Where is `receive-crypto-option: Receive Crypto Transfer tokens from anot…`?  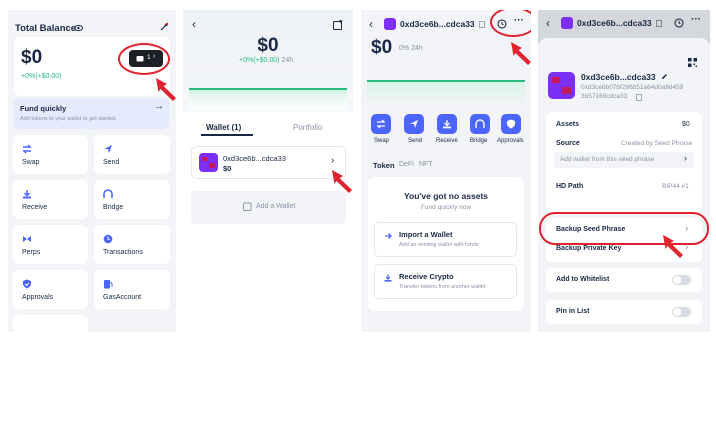 receive-crypto-option: Receive Crypto Transfer tokens from anot… is located at coordinates (445, 281).